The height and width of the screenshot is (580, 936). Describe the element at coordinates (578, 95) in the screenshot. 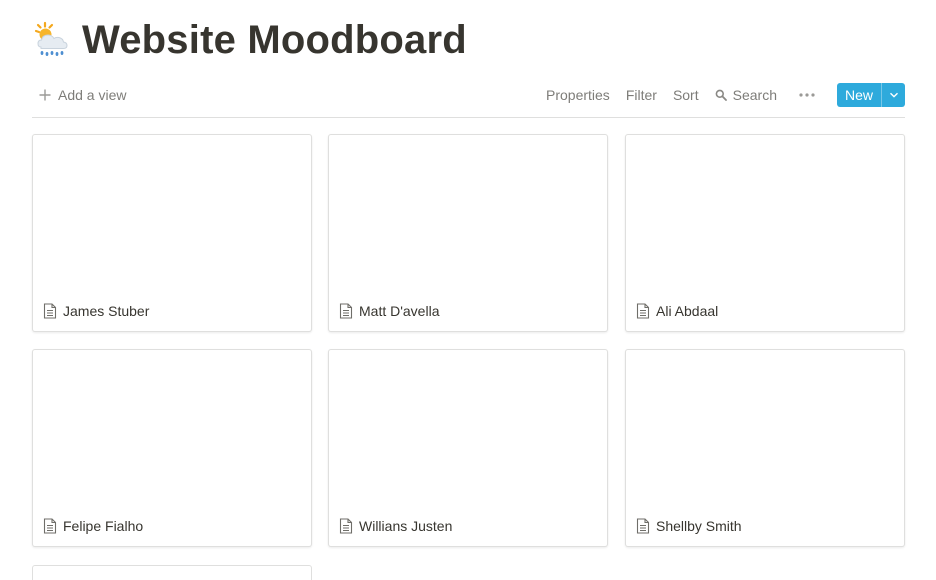

I see `properties-button: Properties` at that location.